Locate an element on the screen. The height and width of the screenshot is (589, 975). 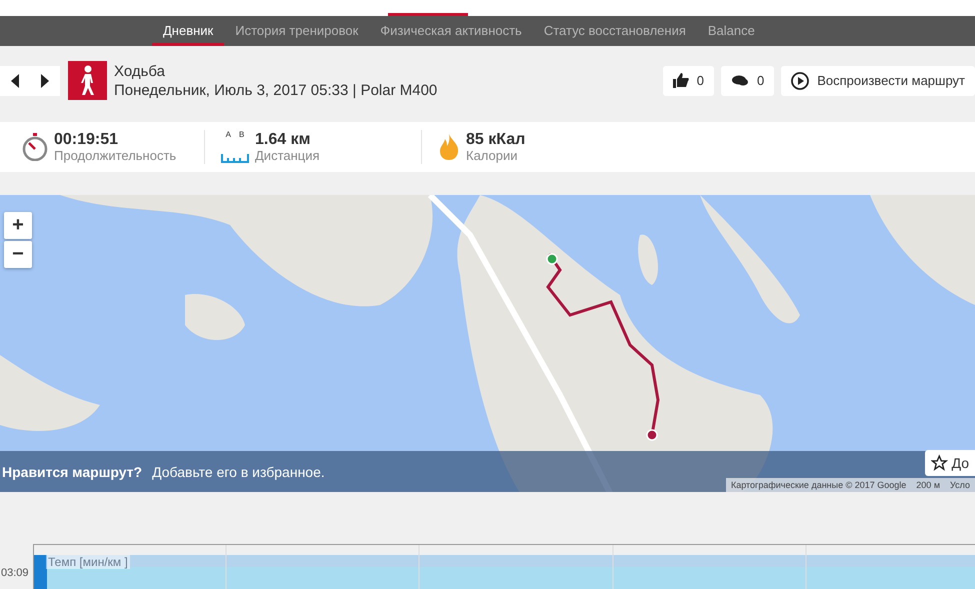
stat-value: 85 кКал is located at coordinates (496, 139).